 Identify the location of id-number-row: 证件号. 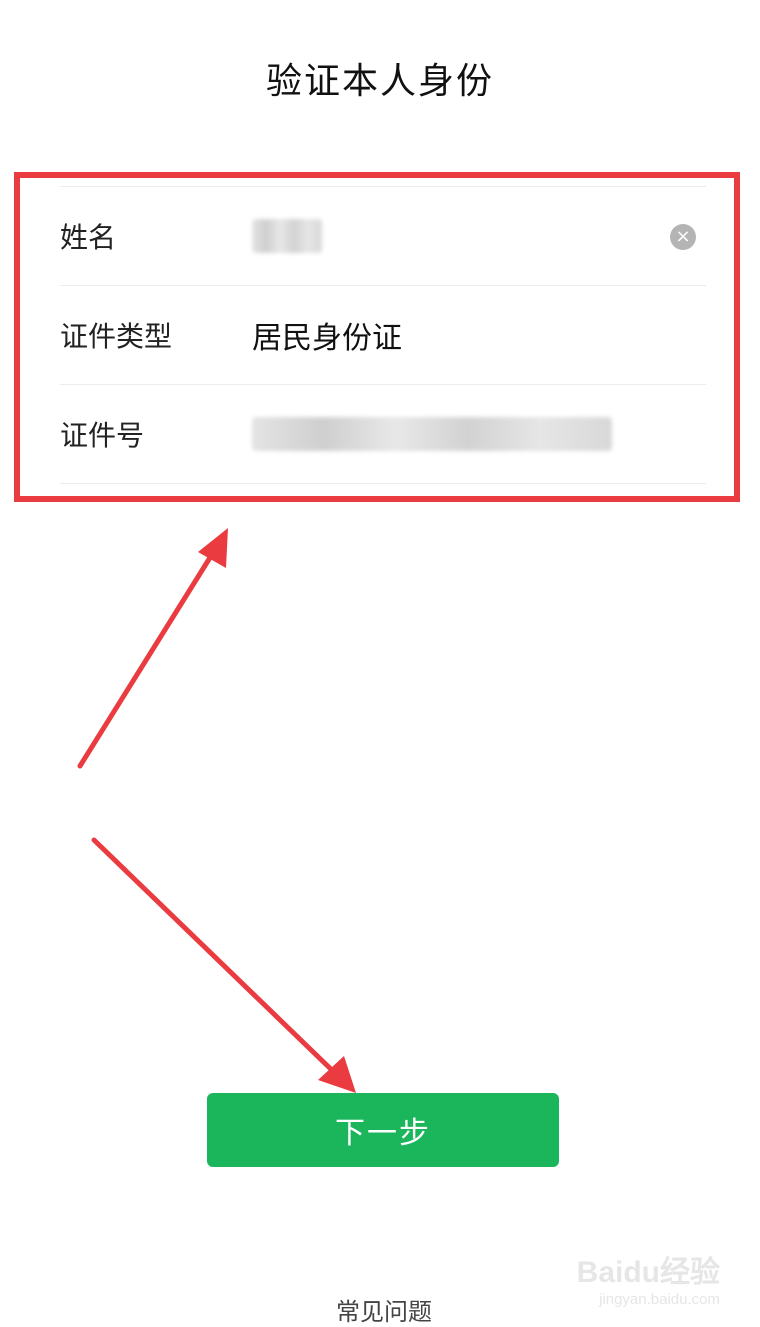
(383, 434).